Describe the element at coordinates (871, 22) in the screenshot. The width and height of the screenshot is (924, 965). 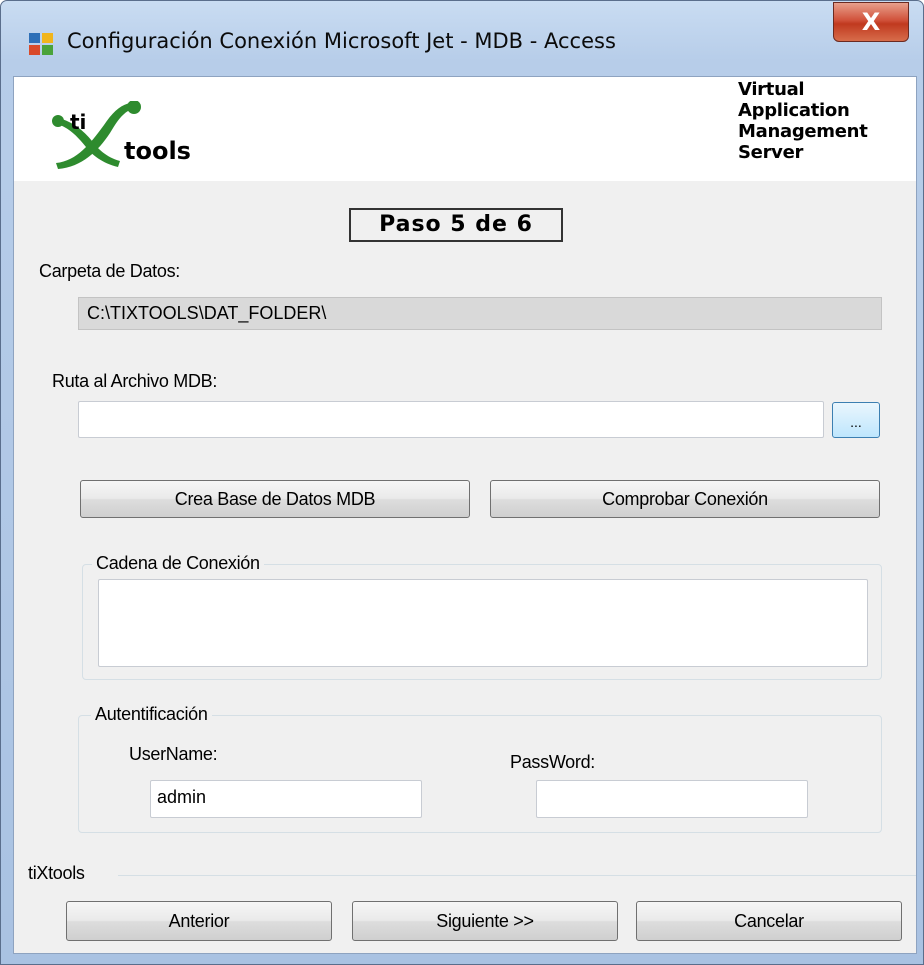
I see `close-icon: X` at that location.